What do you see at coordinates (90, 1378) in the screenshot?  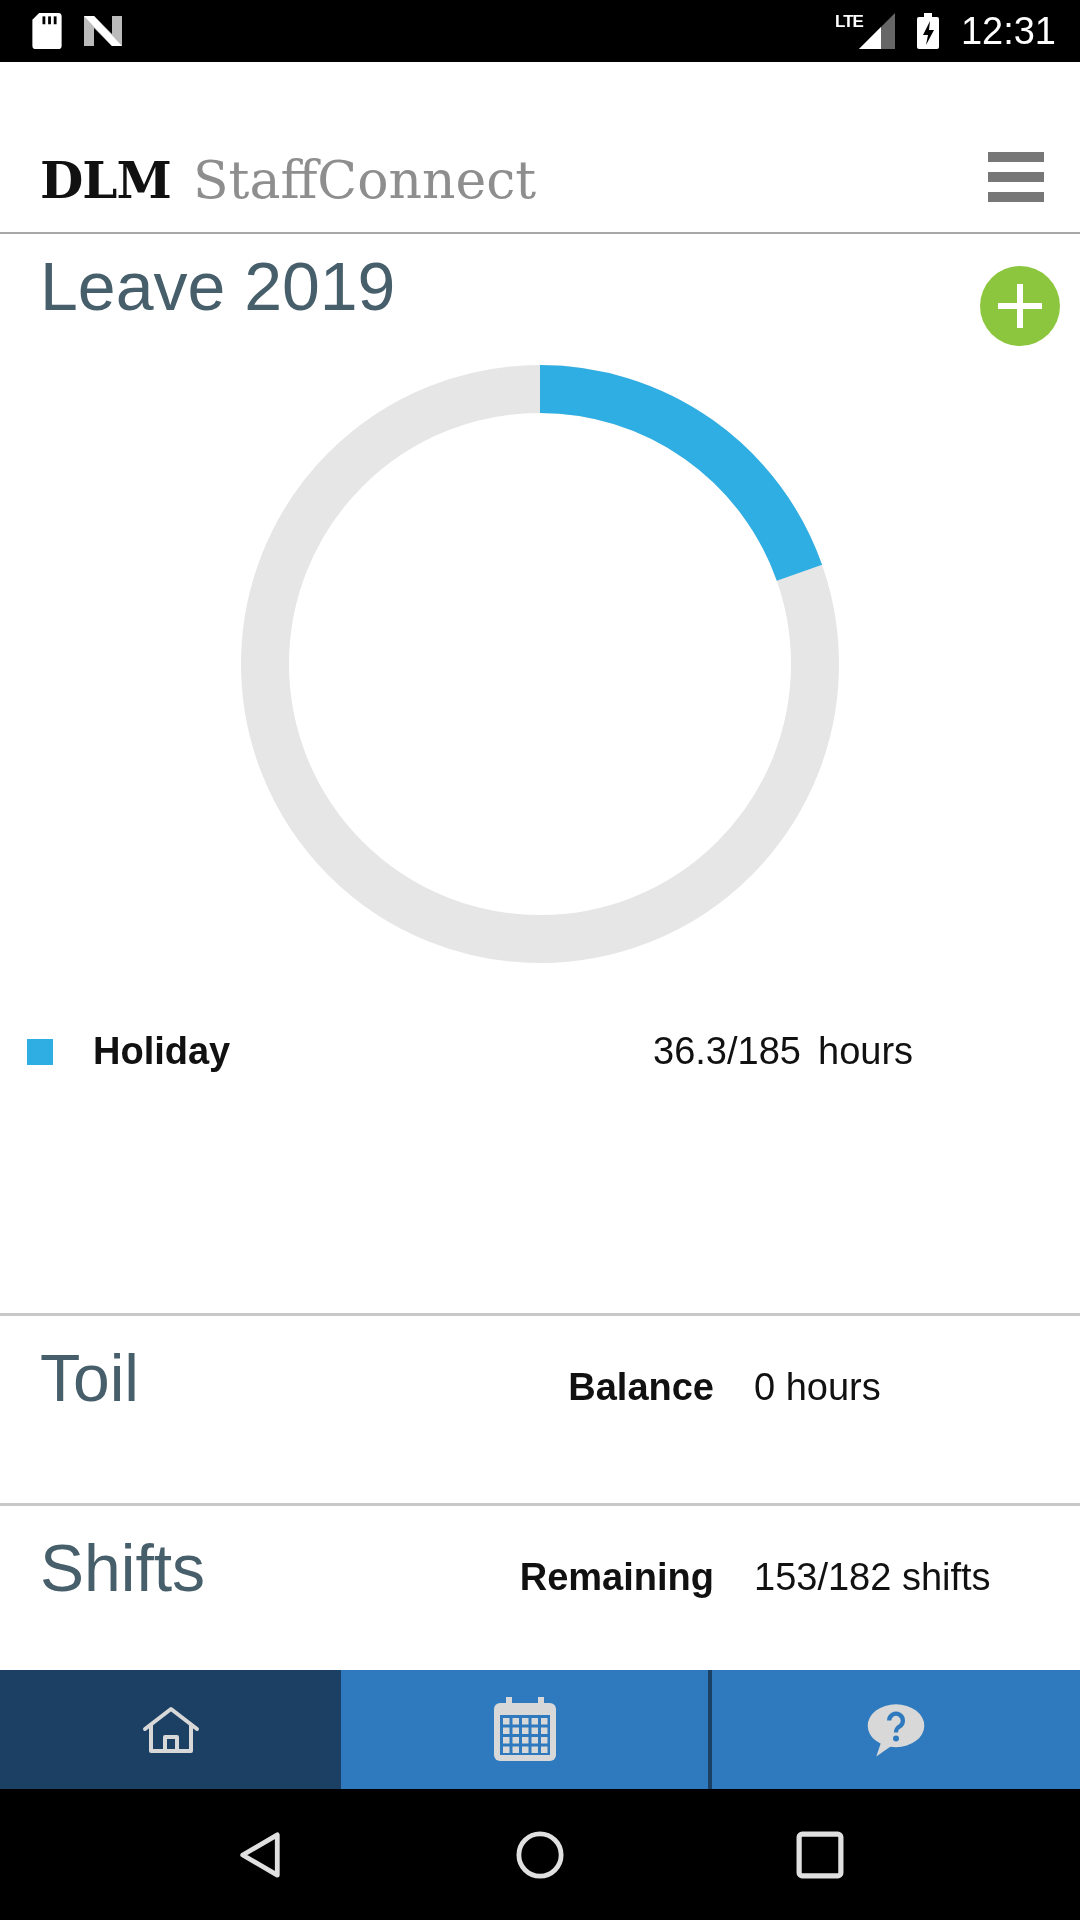 I see `section-title: Toil` at bounding box center [90, 1378].